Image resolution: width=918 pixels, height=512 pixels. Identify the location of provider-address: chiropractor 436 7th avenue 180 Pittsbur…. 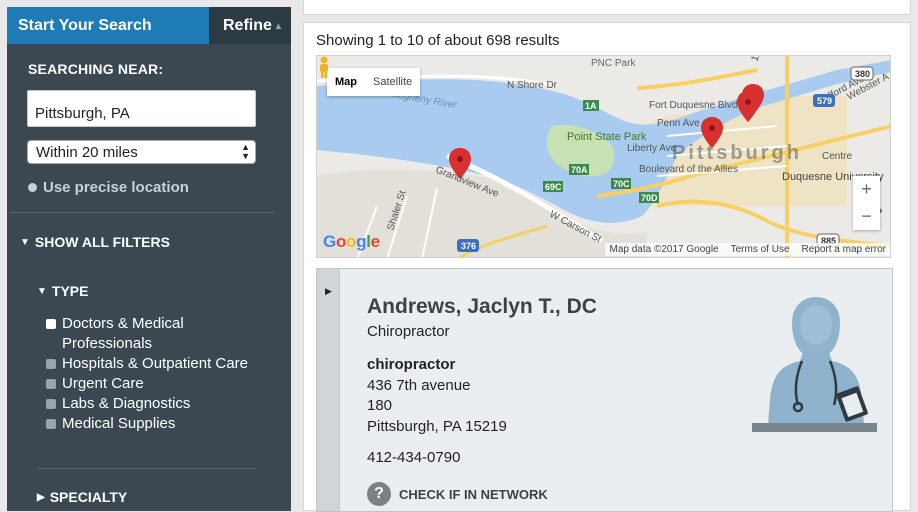
(437, 396).